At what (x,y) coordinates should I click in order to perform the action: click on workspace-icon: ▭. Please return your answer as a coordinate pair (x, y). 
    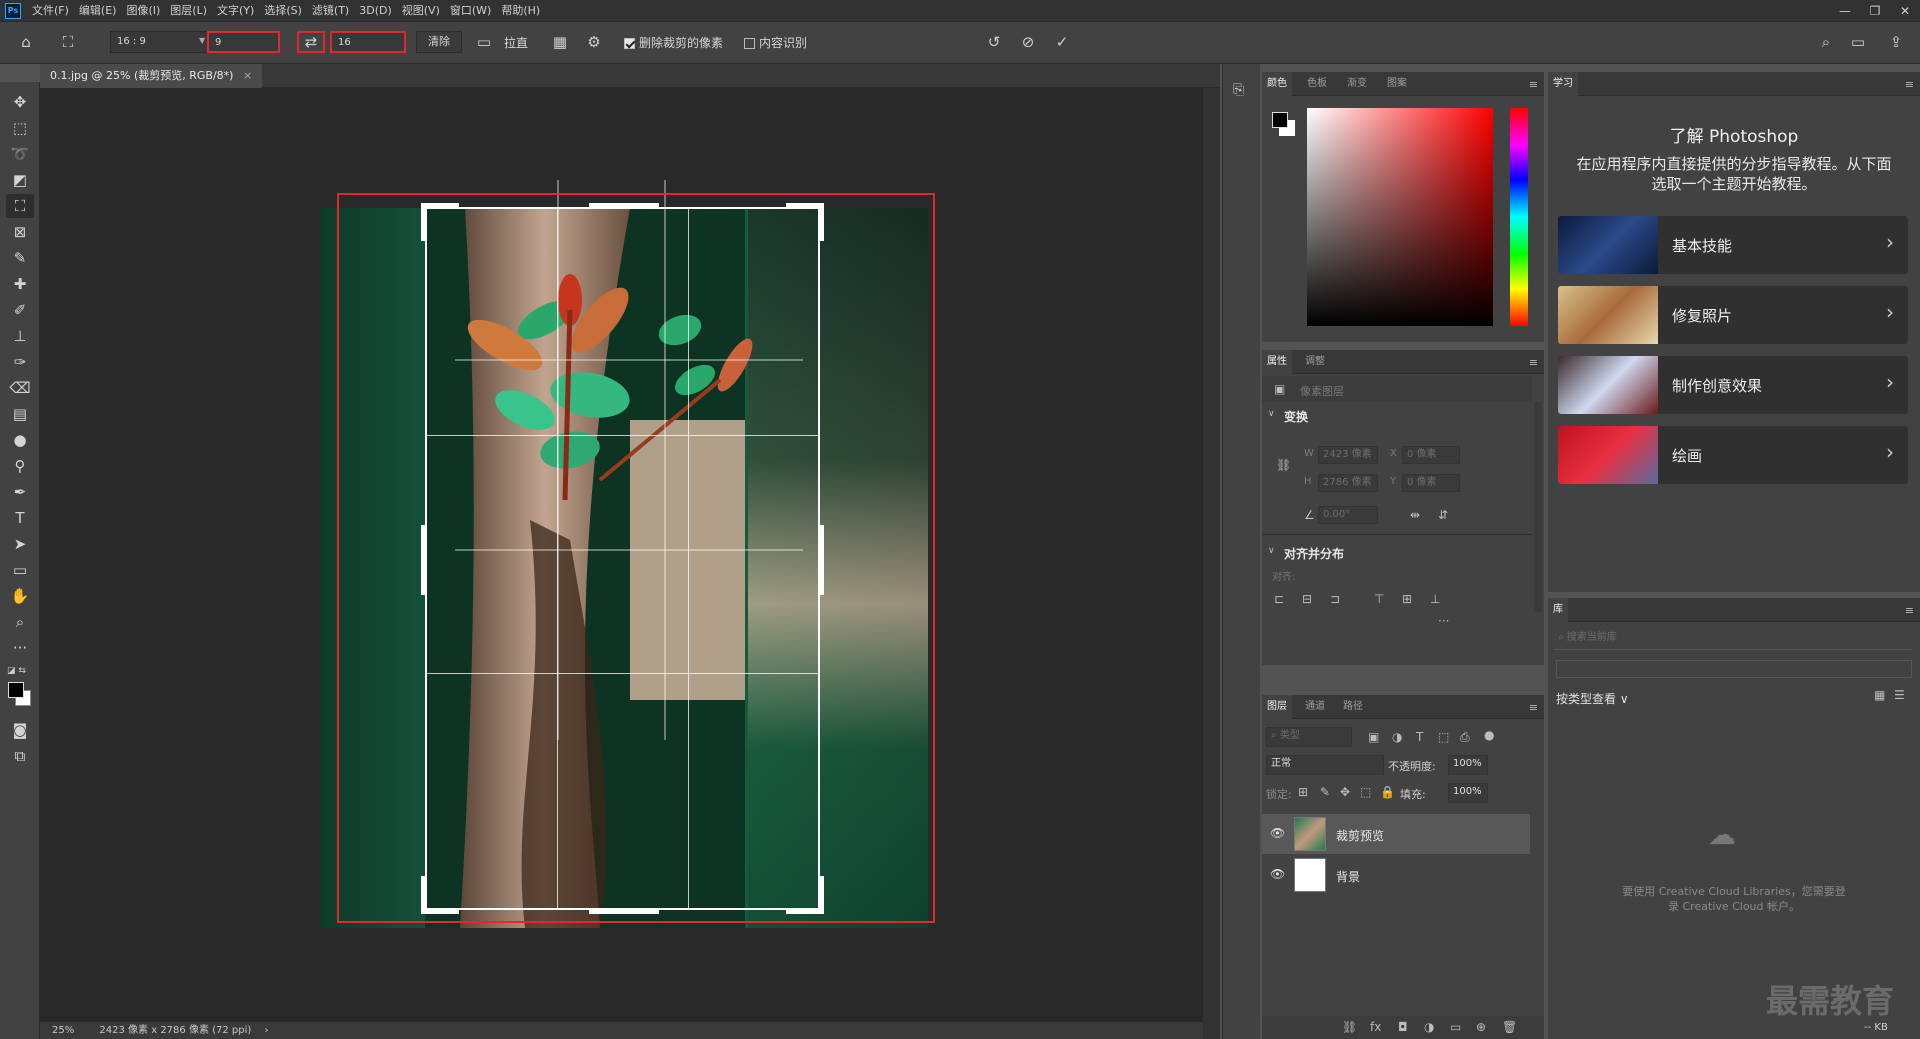
    Looking at the image, I should click on (1858, 42).